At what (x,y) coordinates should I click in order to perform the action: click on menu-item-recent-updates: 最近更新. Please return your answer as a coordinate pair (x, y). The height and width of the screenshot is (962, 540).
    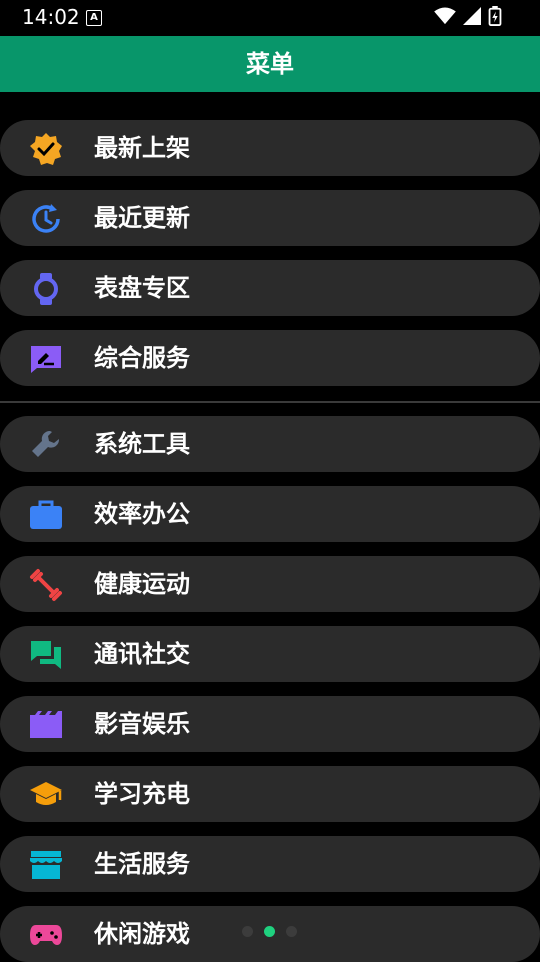
    Looking at the image, I should click on (270, 218).